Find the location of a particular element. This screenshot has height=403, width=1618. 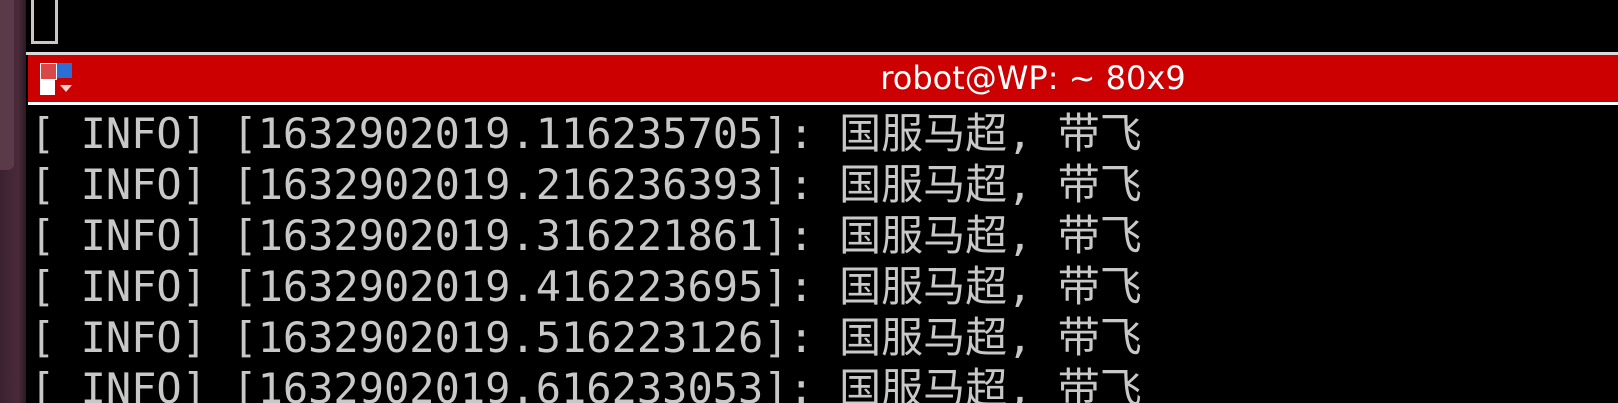

terminal-titlebar: robot@WP: ~ 80x9 is located at coordinates (823, 80).